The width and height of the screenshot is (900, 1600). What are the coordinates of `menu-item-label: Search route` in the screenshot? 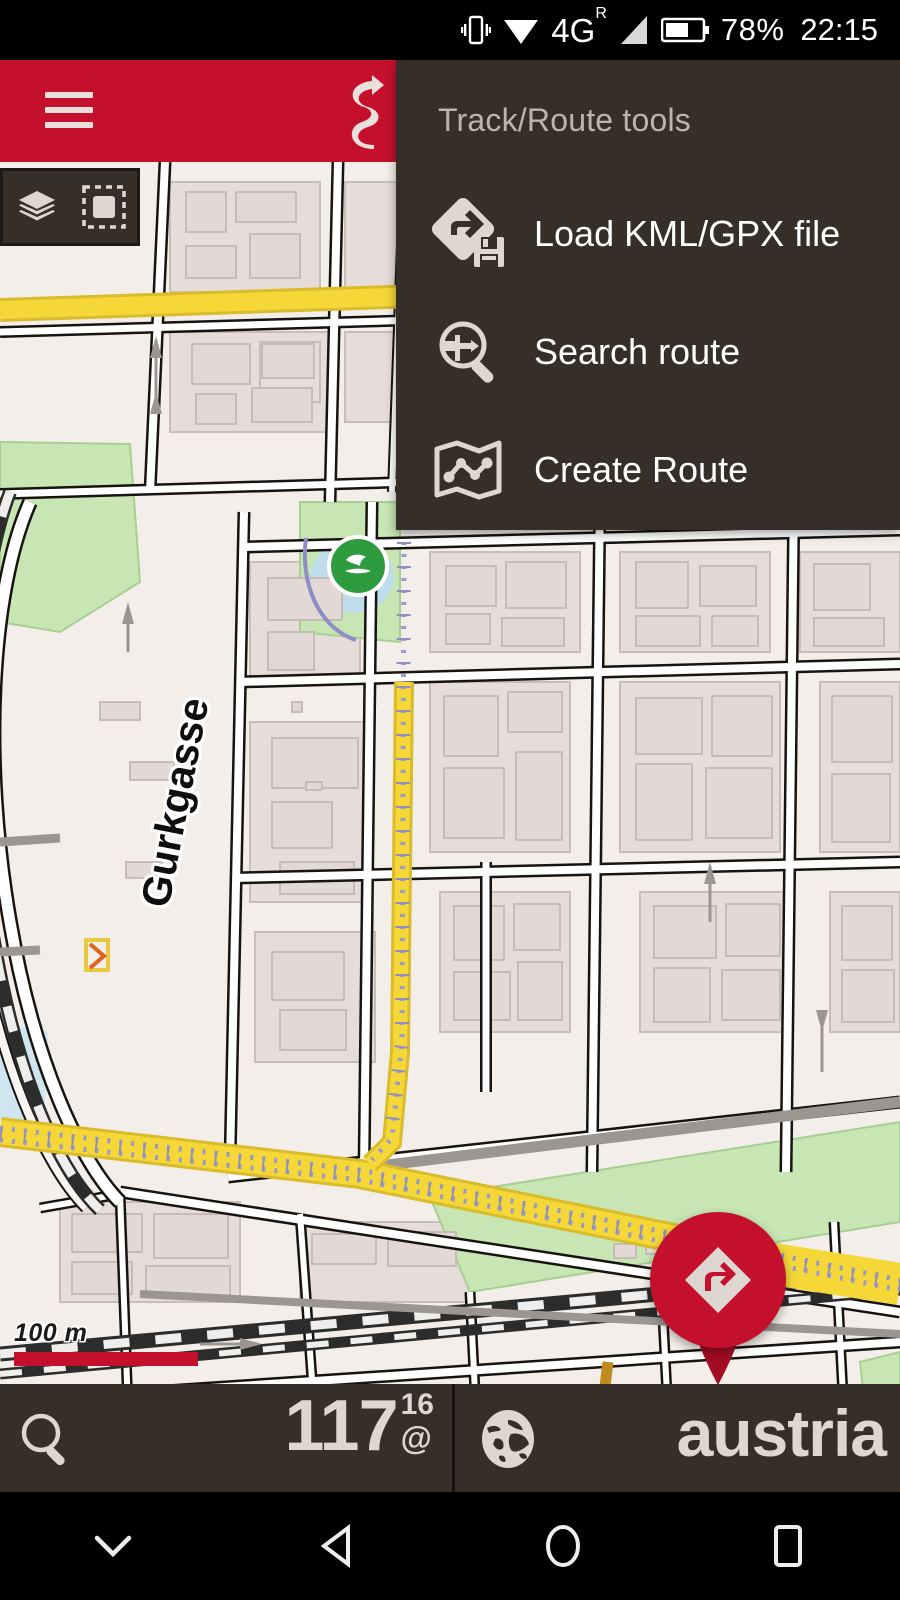 It's located at (637, 351).